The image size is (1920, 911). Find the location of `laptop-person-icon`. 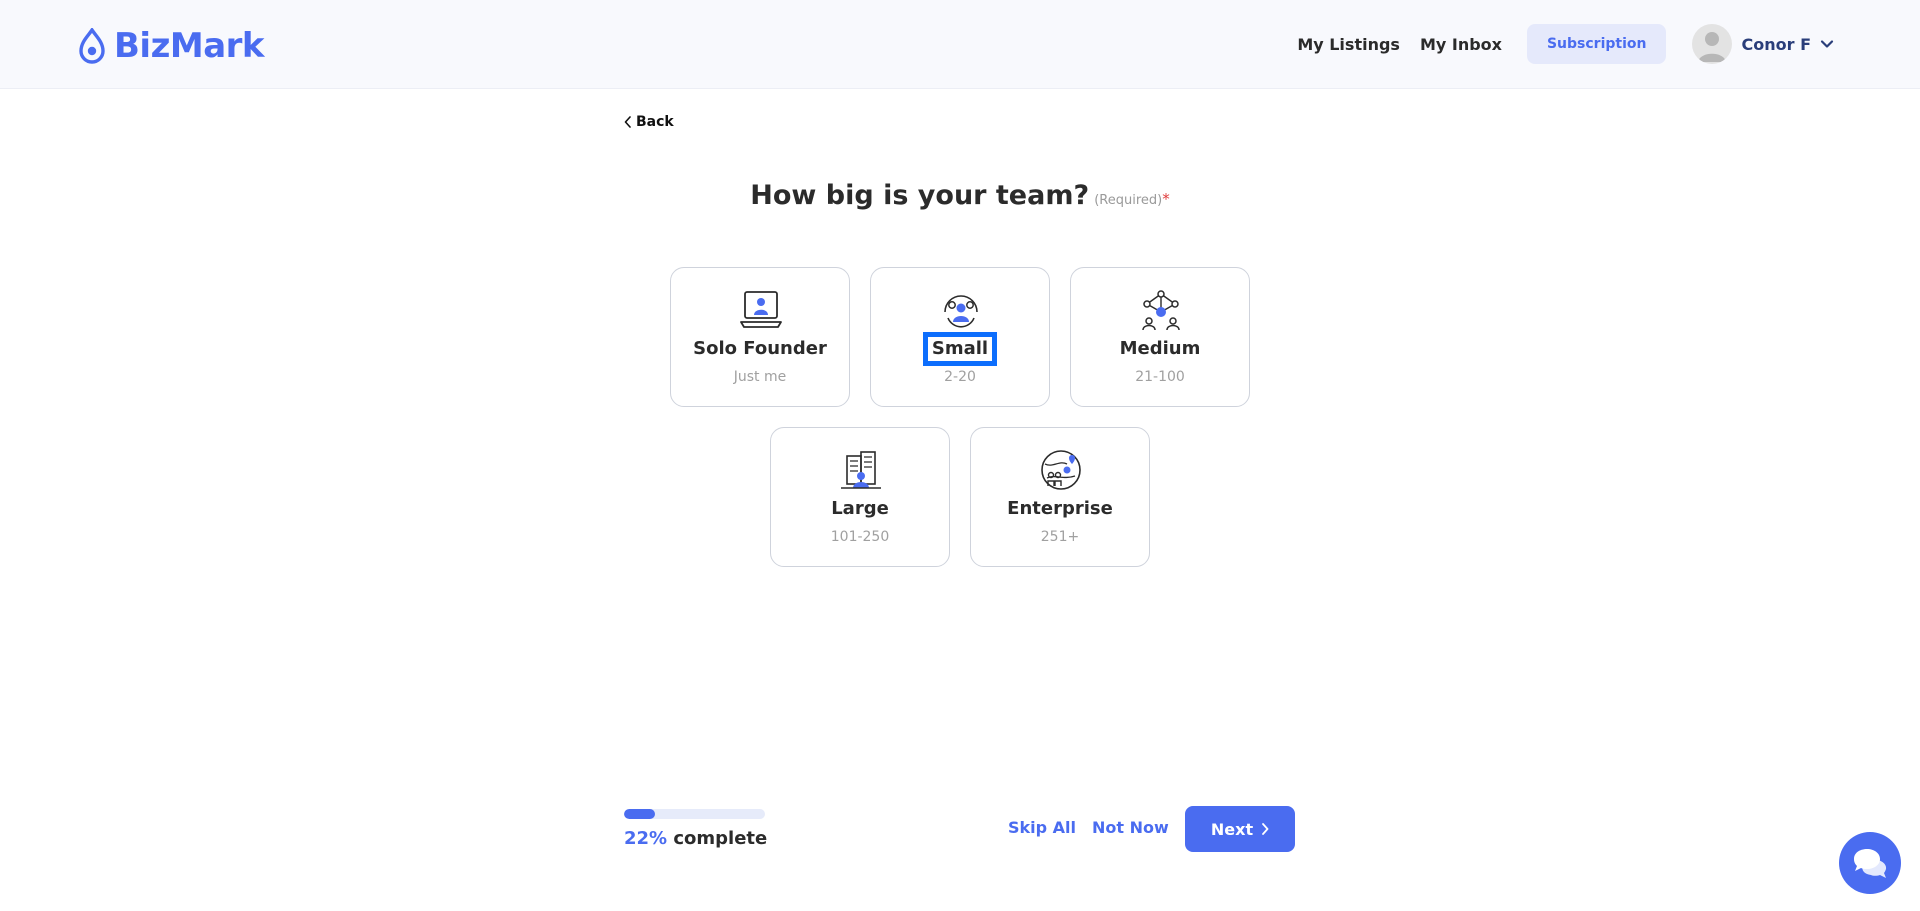

laptop-person-icon is located at coordinates (761, 309).